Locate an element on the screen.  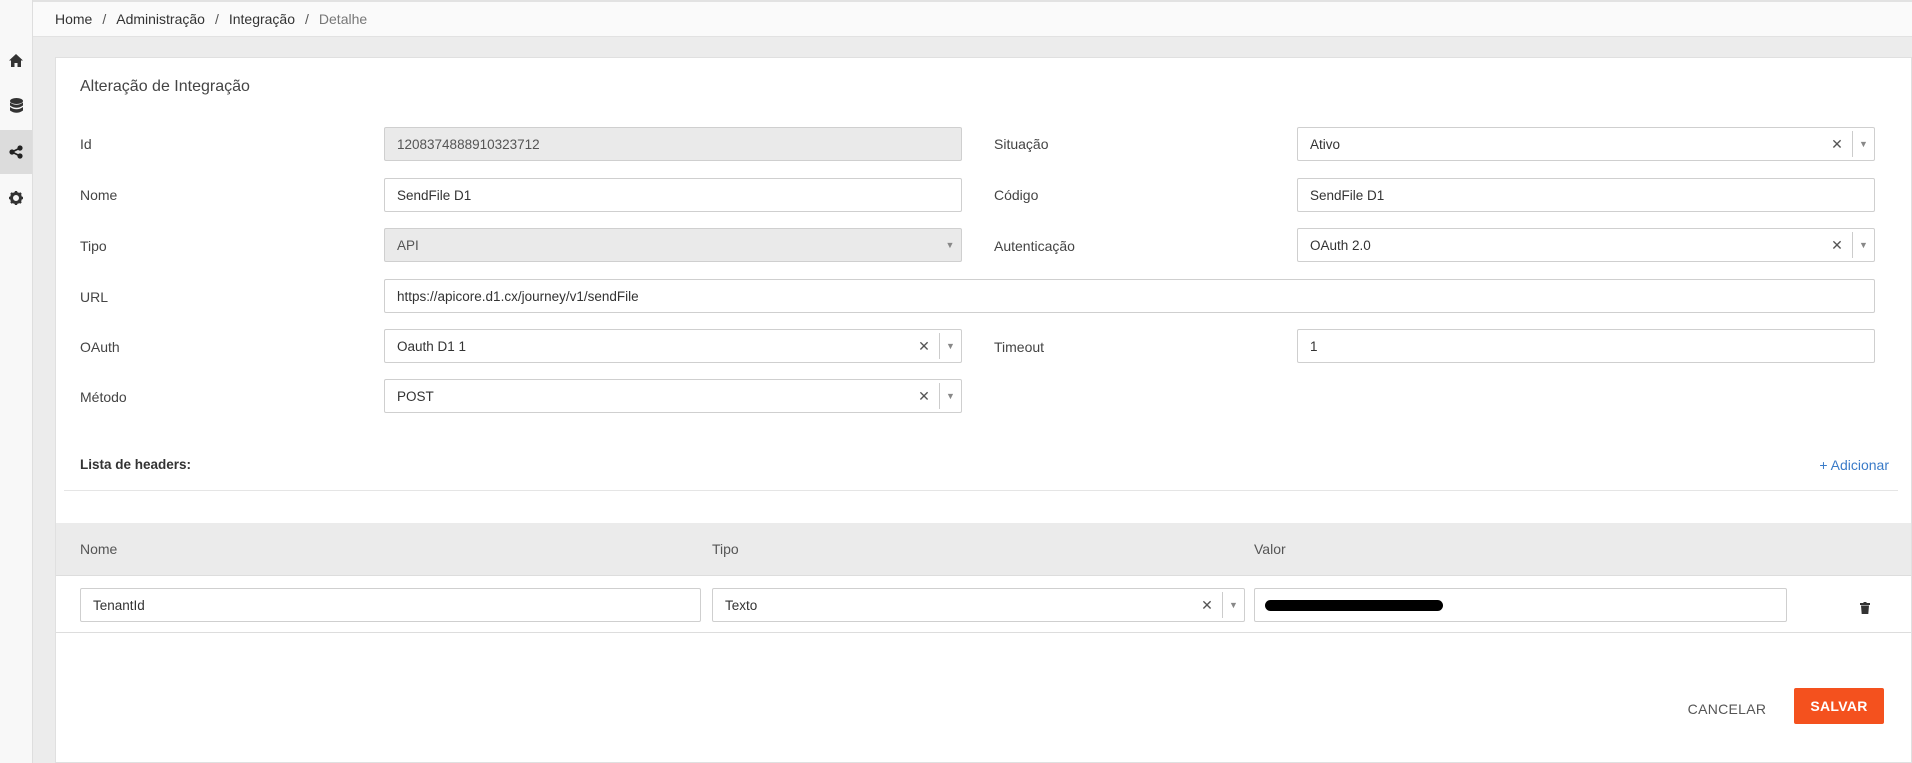
header-valor-input is located at coordinates (1520, 605).